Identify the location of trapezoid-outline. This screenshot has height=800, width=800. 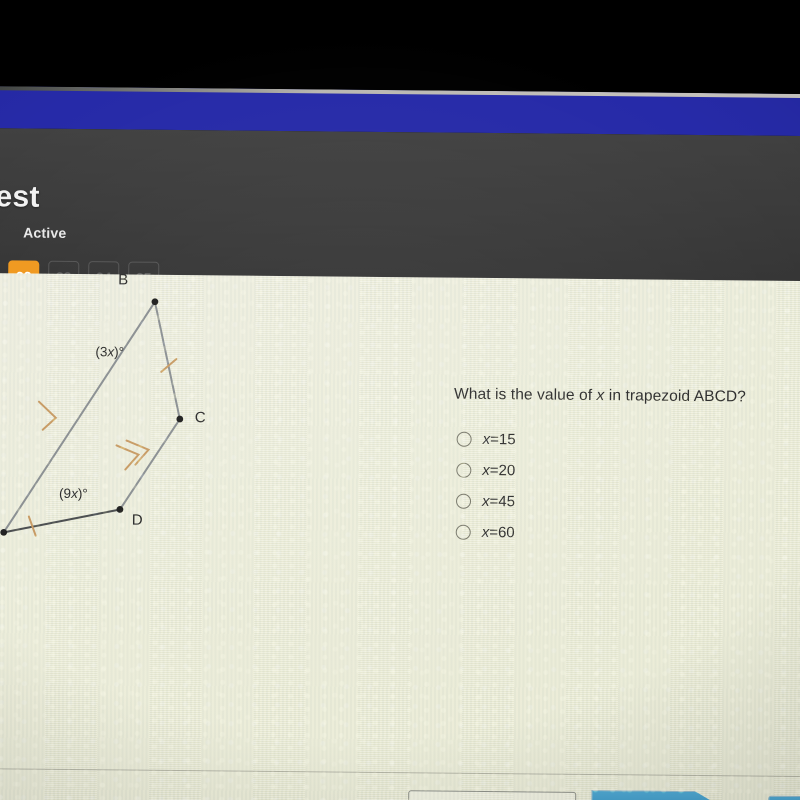
(91, 417).